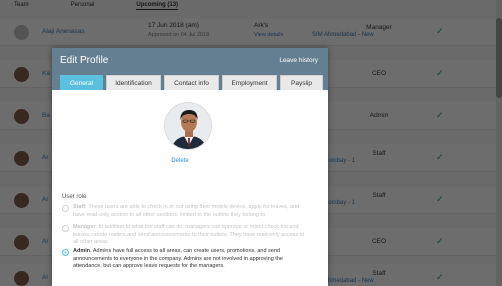  Describe the element at coordinates (84, 60) in the screenshot. I see `modal-title: Edit Profile` at that location.